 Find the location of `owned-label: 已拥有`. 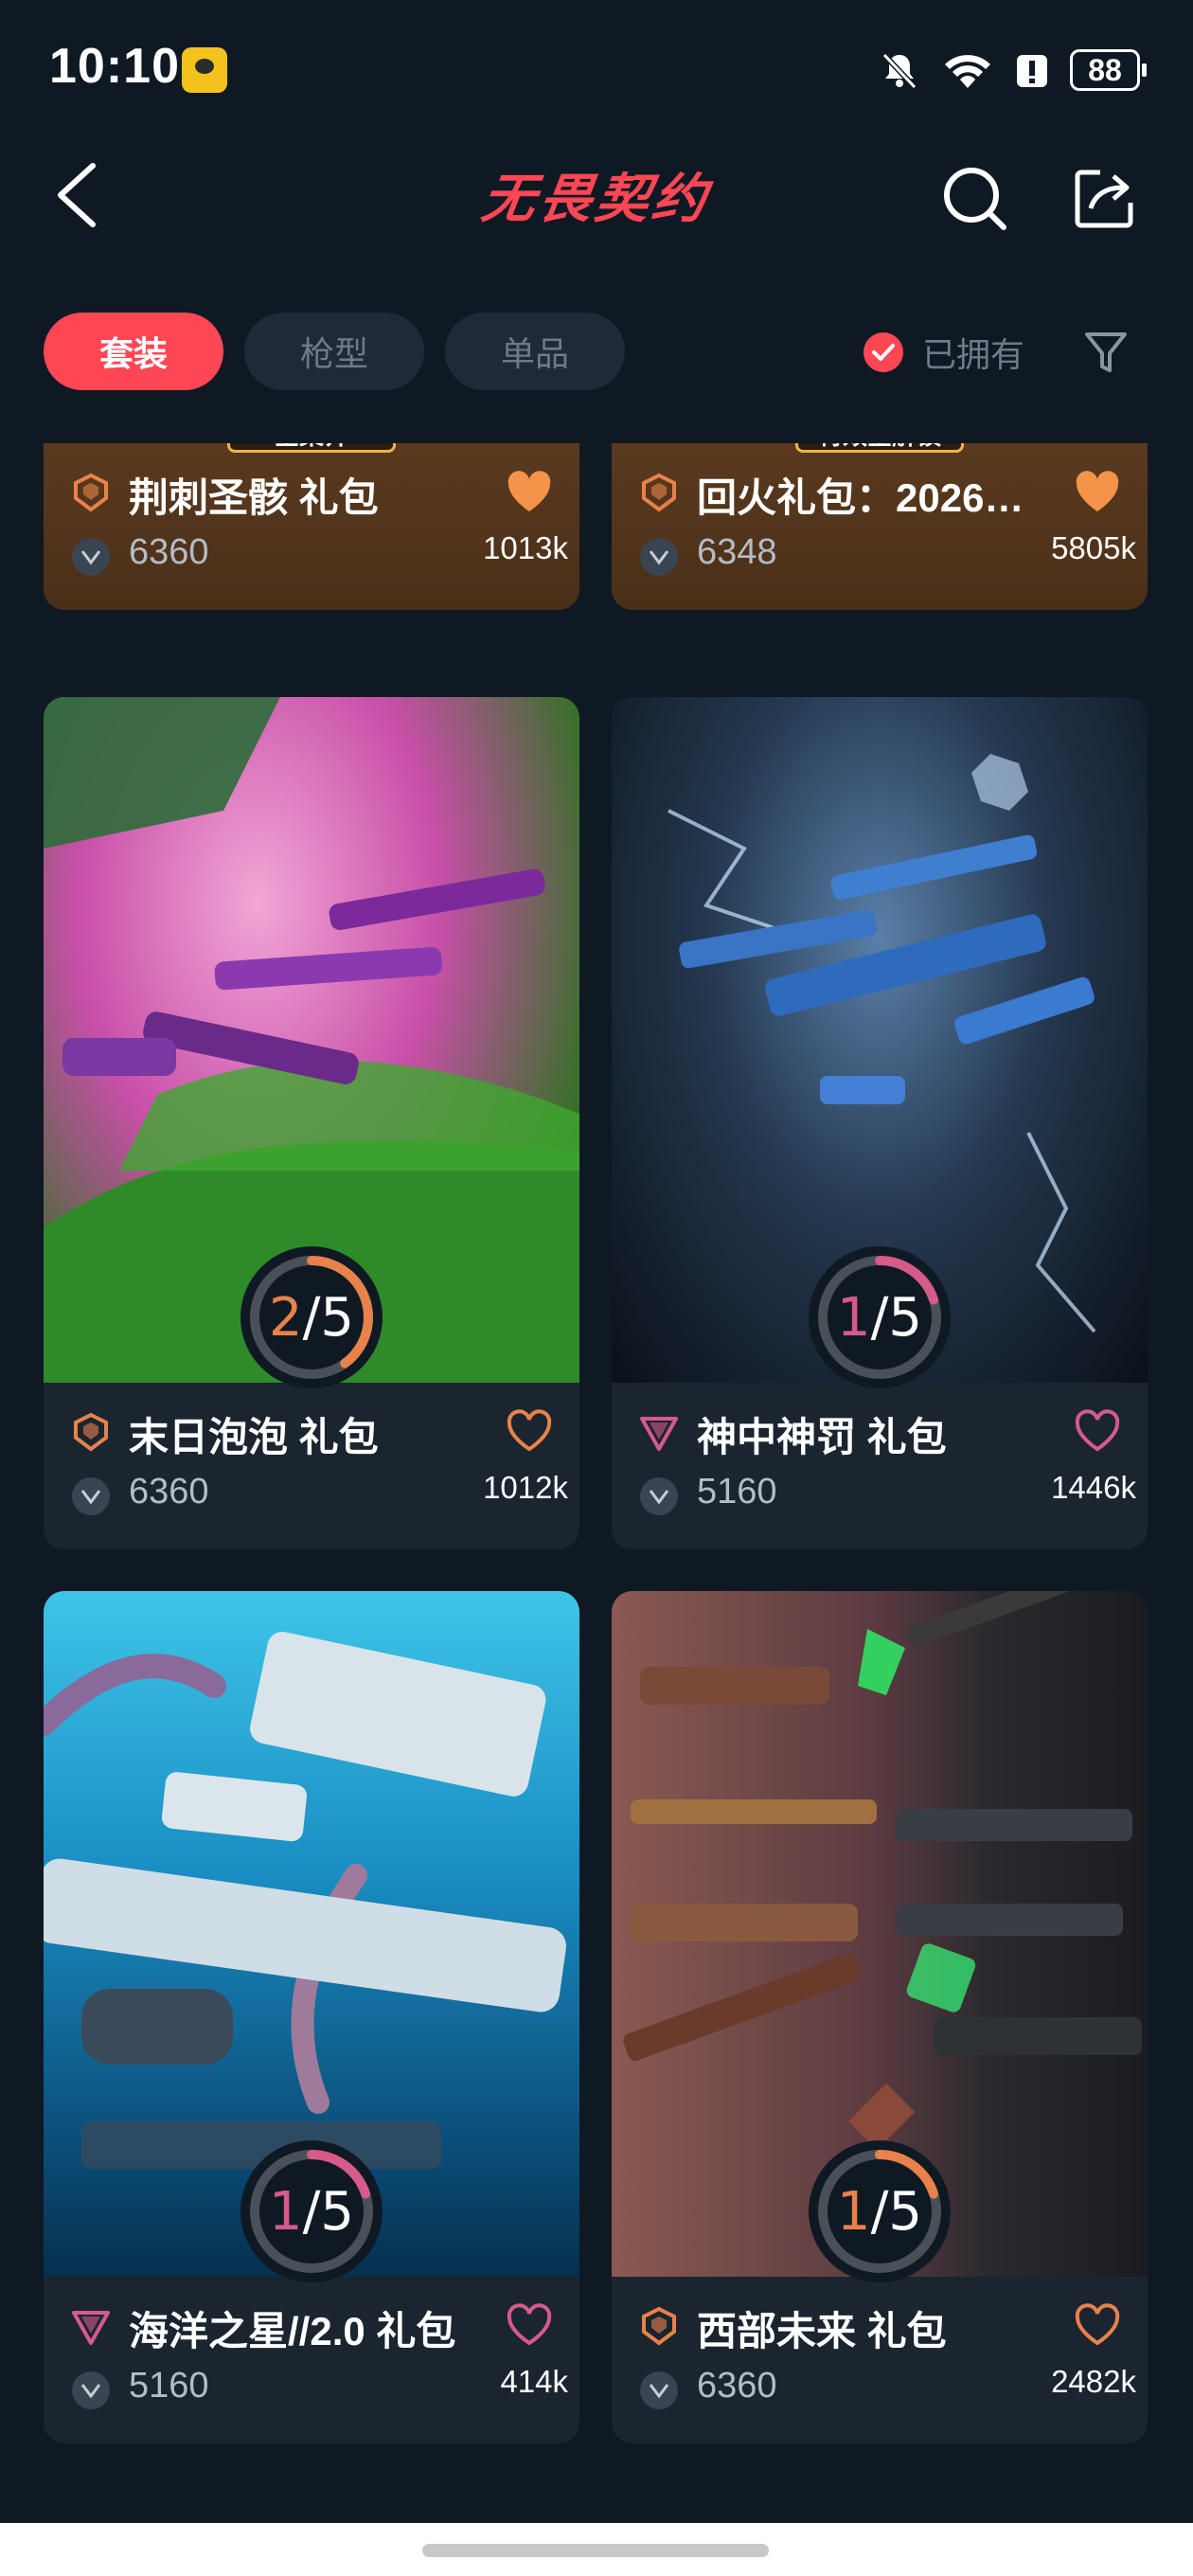

owned-label: 已拥有 is located at coordinates (973, 354).